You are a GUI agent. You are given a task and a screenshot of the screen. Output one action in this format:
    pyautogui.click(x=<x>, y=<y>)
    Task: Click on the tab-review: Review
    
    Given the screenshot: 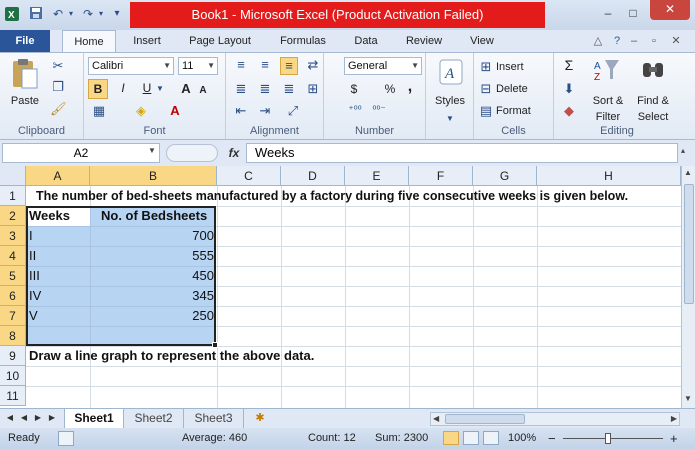 What is the action you would take?
    pyautogui.click(x=424, y=41)
    